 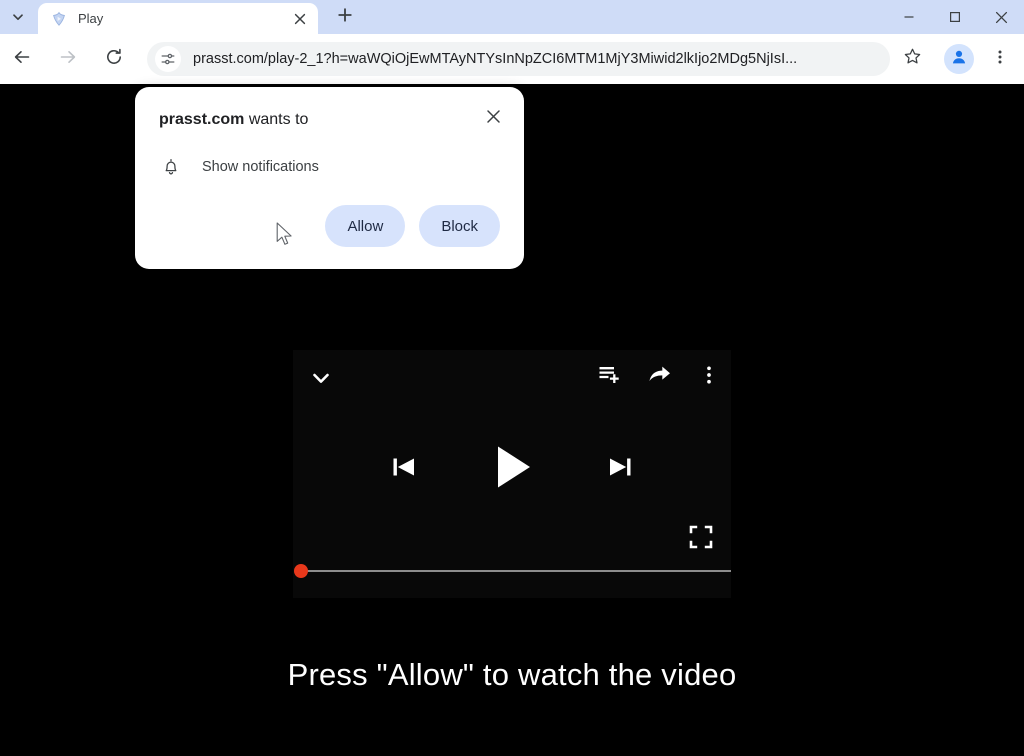 What do you see at coordinates (91, 18) in the screenshot?
I see `tab-title: Play` at bounding box center [91, 18].